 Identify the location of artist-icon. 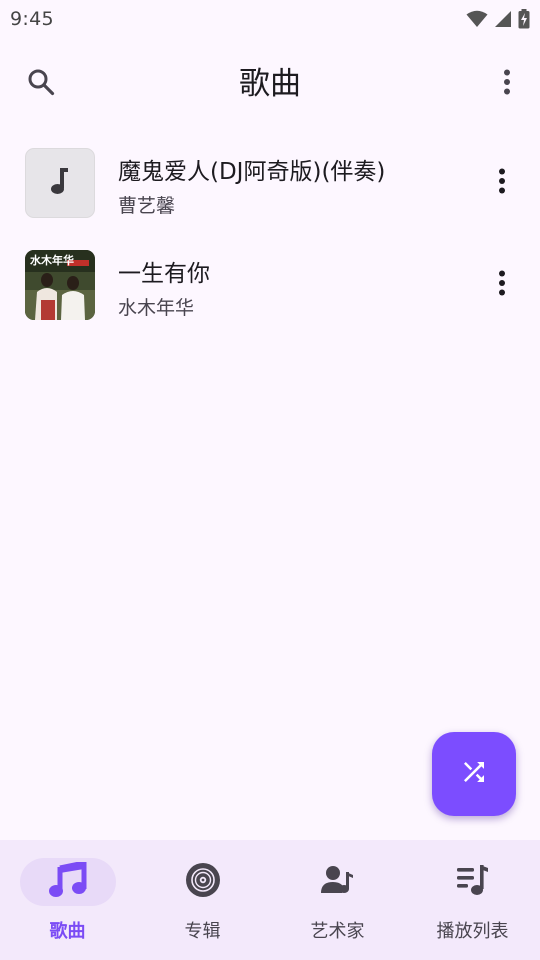
(337, 882).